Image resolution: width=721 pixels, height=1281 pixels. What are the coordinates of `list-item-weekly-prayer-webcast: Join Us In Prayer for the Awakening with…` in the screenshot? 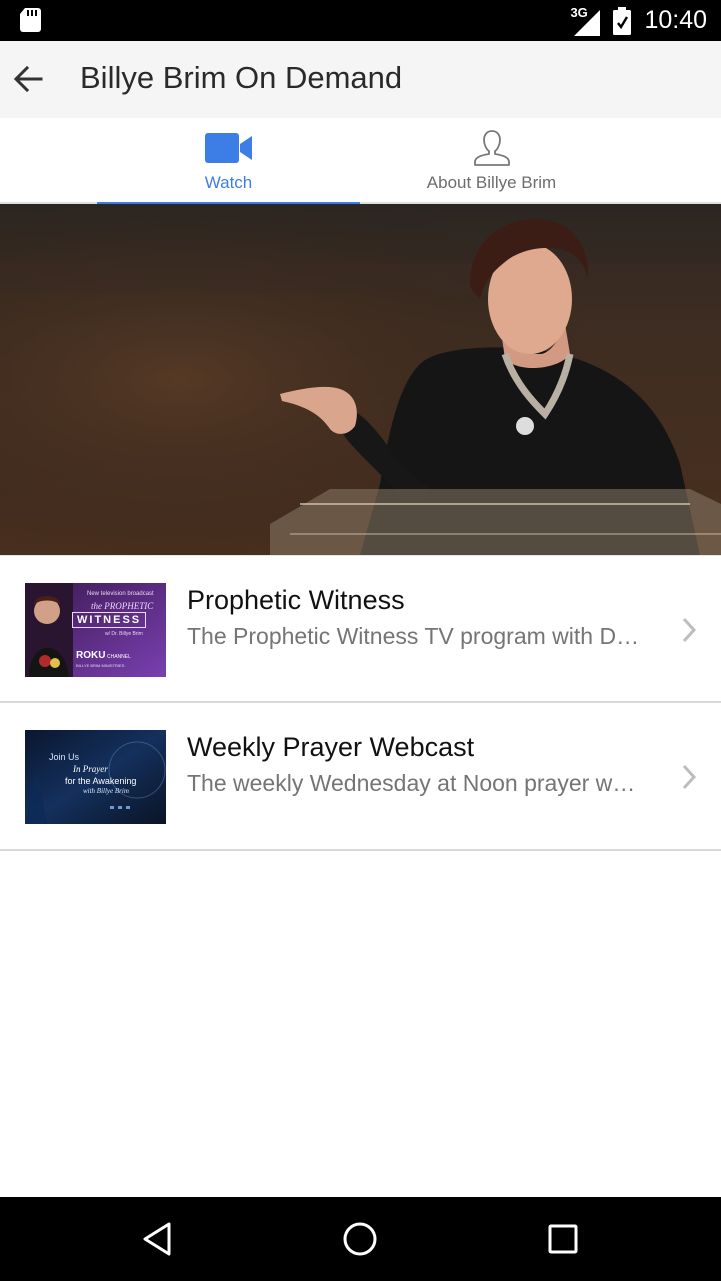 It's located at (360, 777).